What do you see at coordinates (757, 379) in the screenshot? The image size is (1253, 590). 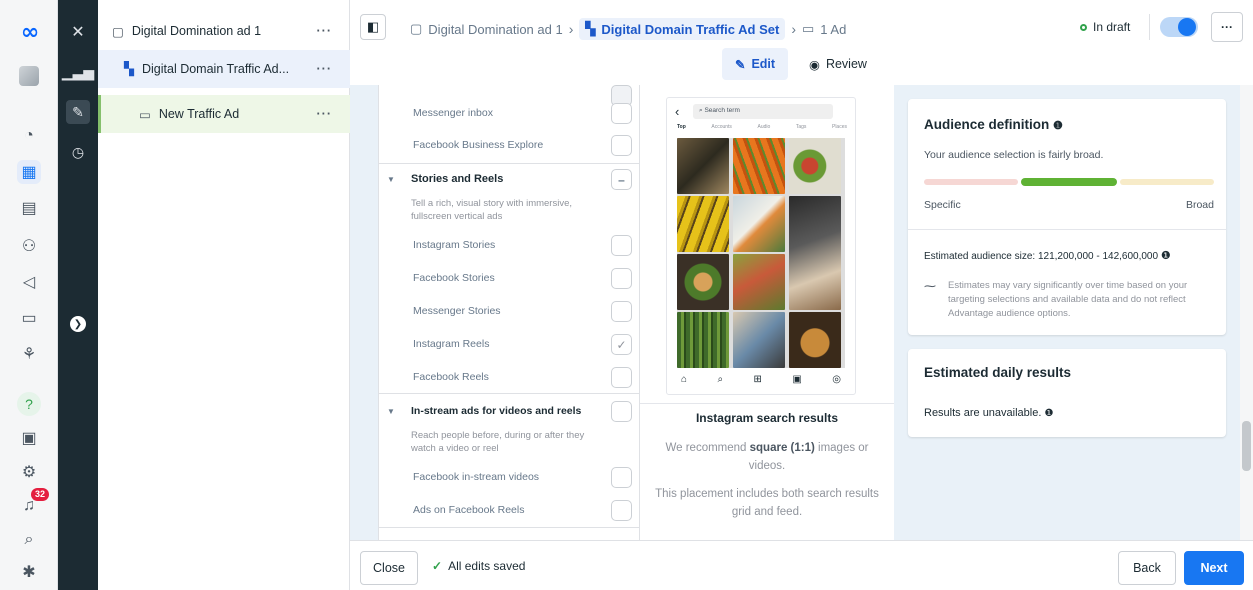 I see `add-post-icon: ⊞` at bounding box center [757, 379].